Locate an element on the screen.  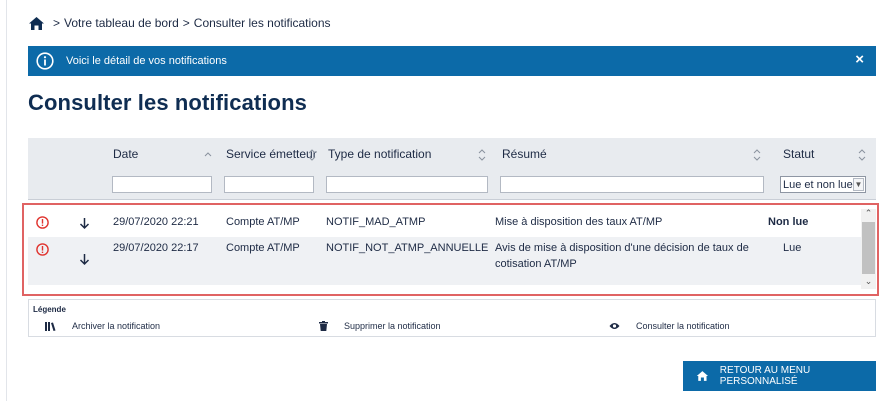
legend-item-archive: Archiver la notification is located at coordinates (102, 326).